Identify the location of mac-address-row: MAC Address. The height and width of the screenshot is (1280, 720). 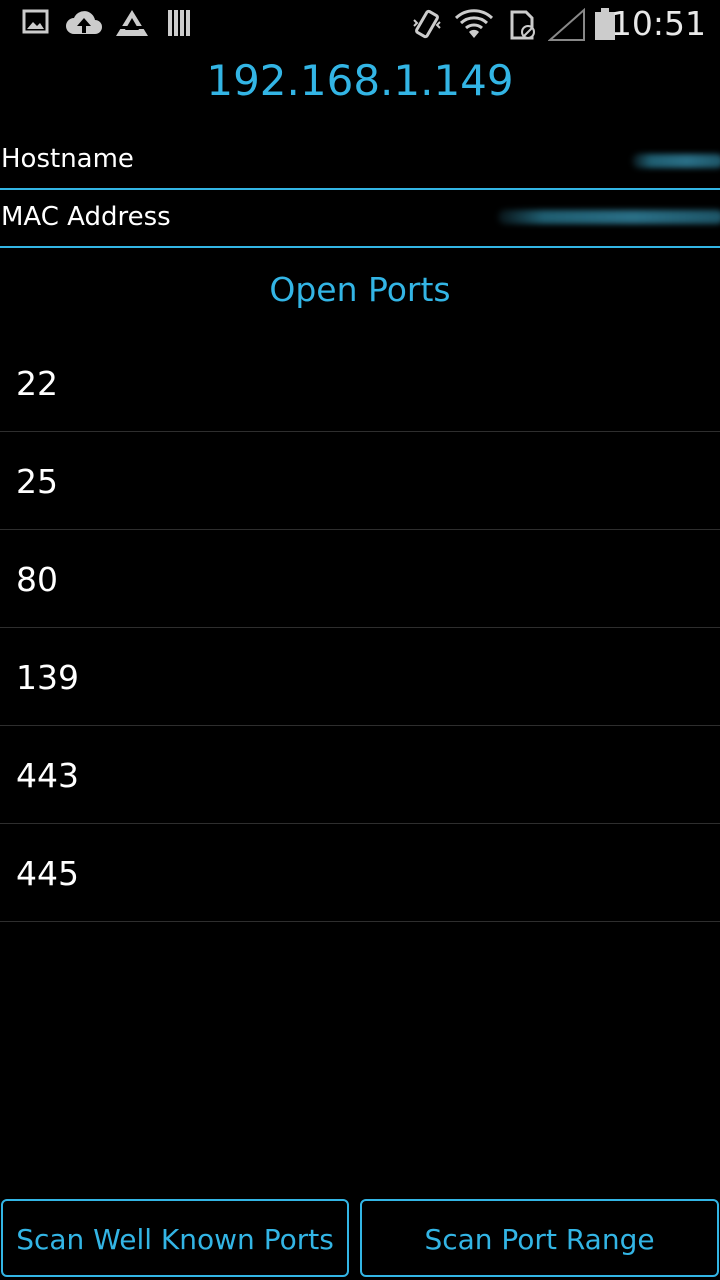
(360, 219).